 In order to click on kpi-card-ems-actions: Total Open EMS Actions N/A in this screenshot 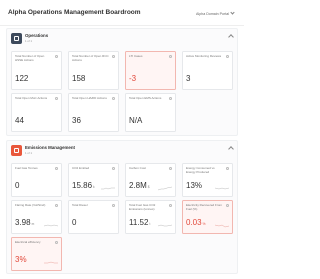, I will do `click(150, 112)`.